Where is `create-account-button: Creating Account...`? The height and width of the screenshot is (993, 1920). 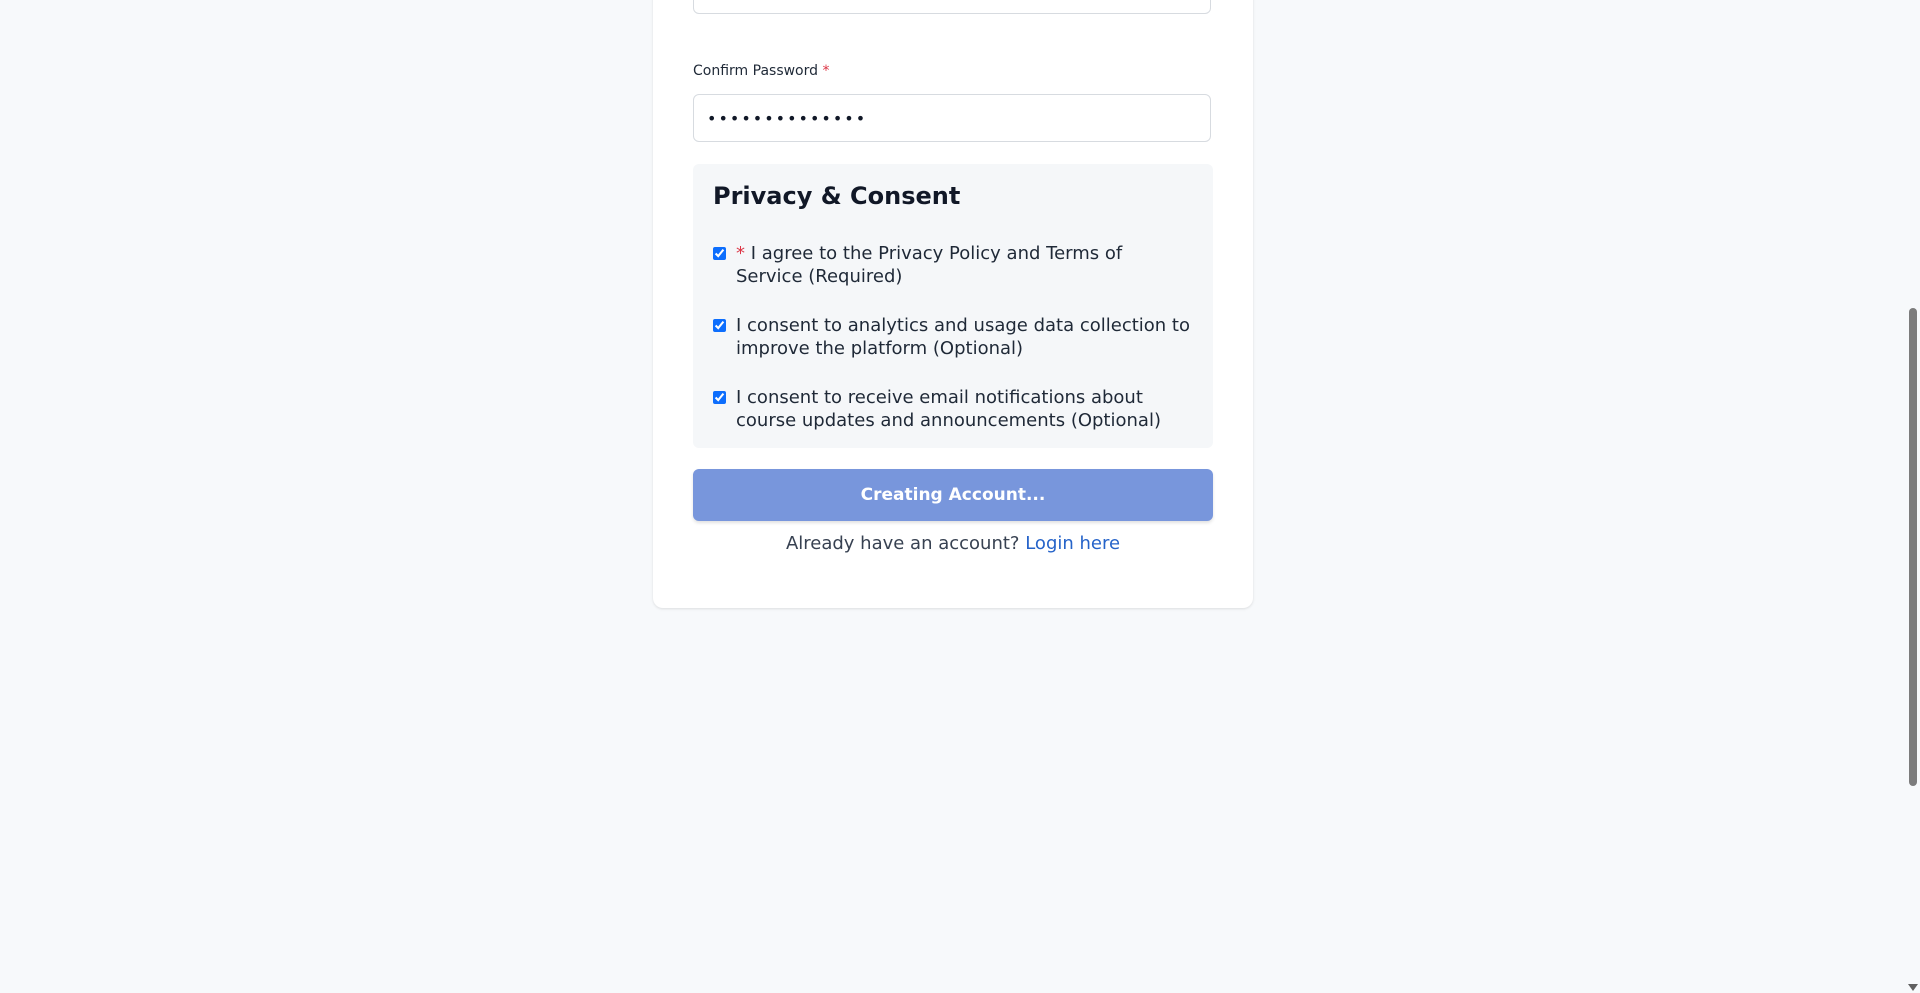 create-account-button: Creating Account... is located at coordinates (953, 495).